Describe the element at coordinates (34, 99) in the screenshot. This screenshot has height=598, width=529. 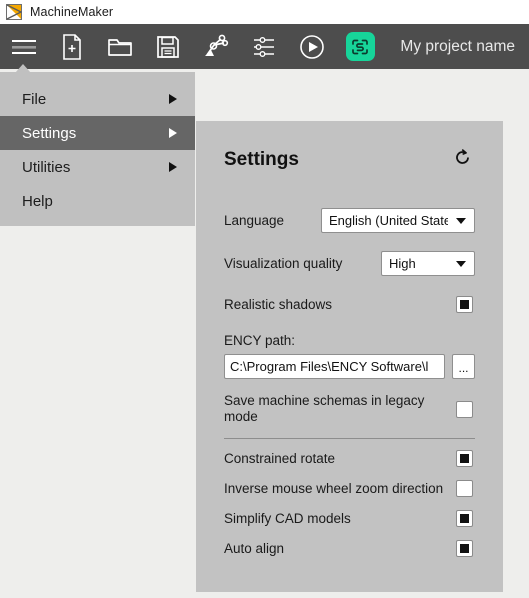
I see `menu-item-label: File` at that location.